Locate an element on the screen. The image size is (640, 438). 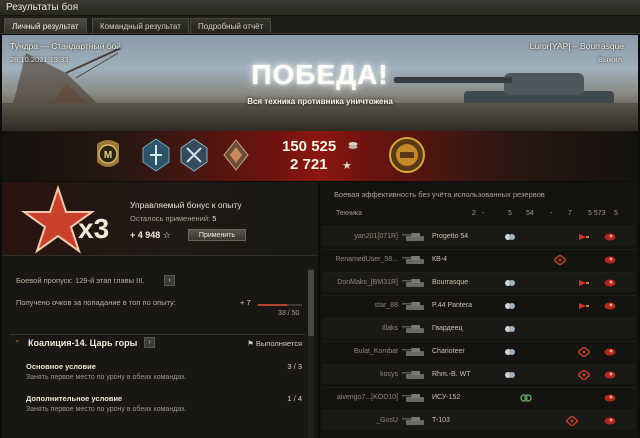
tab-team-result: Командный результат is located at coordinates (140, 25).